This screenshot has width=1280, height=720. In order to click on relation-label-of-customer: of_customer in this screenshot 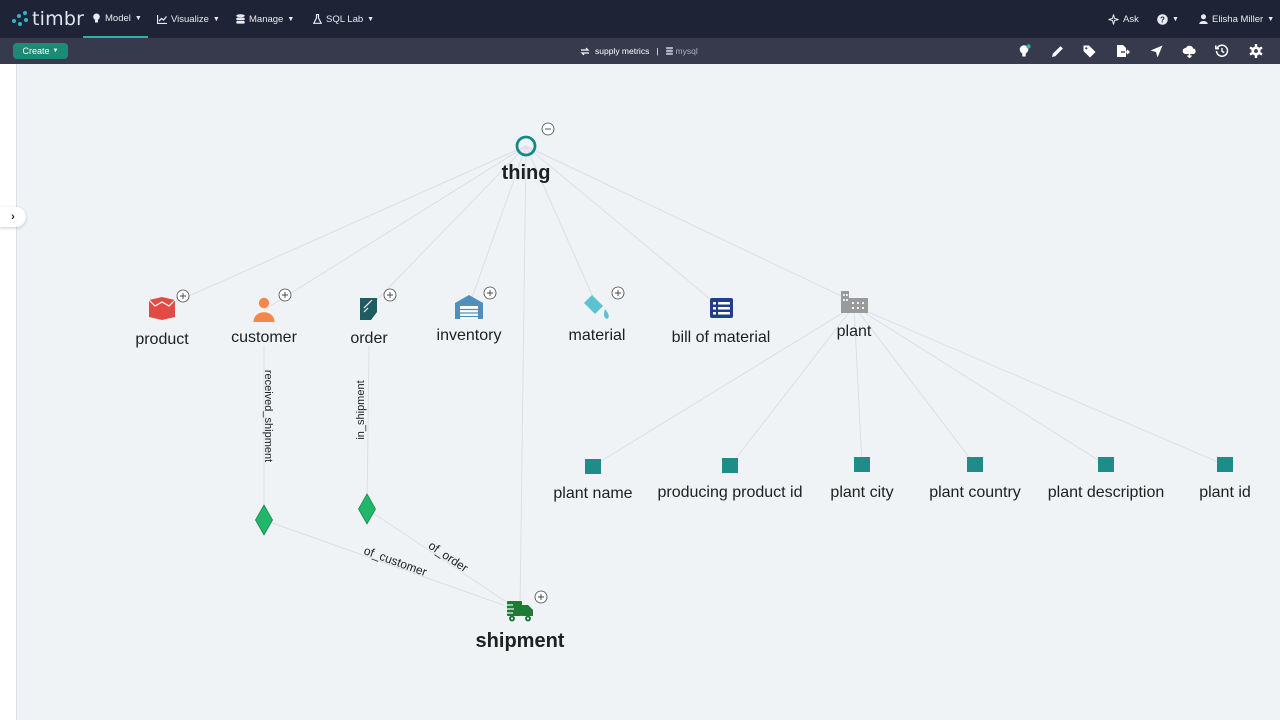, I will do `click(395, 561)`.